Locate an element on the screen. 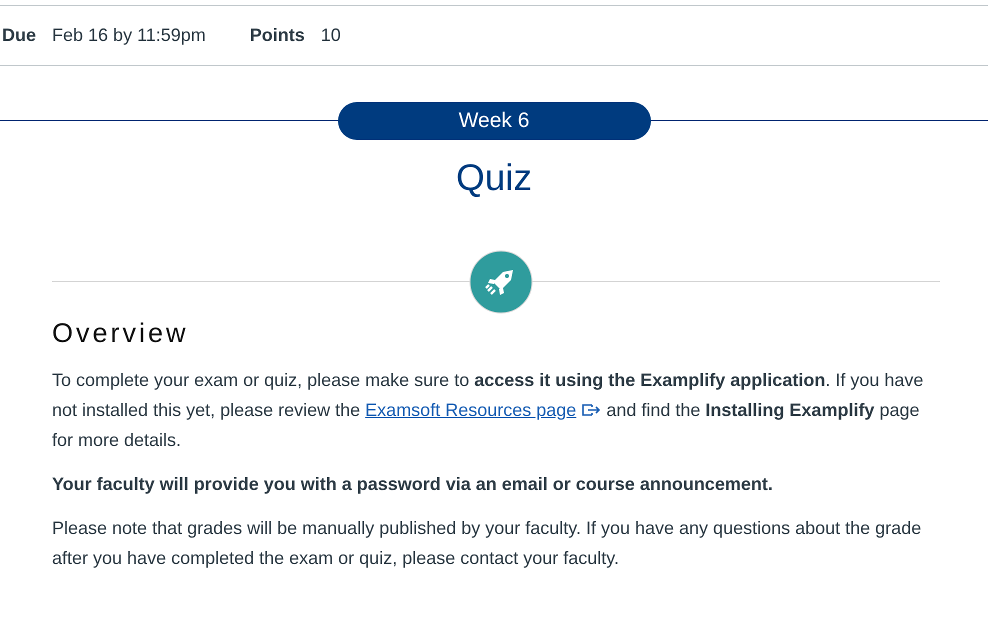  paragraph: Your faculty will provide you with a password via an email or course announcement. is located at coordinates (413, 484).